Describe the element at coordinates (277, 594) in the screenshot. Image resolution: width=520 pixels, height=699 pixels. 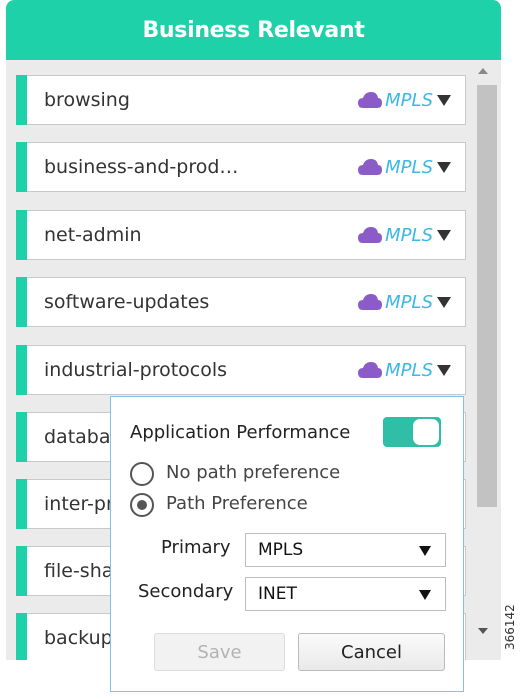
I see `secondary-value: INET` at that location.